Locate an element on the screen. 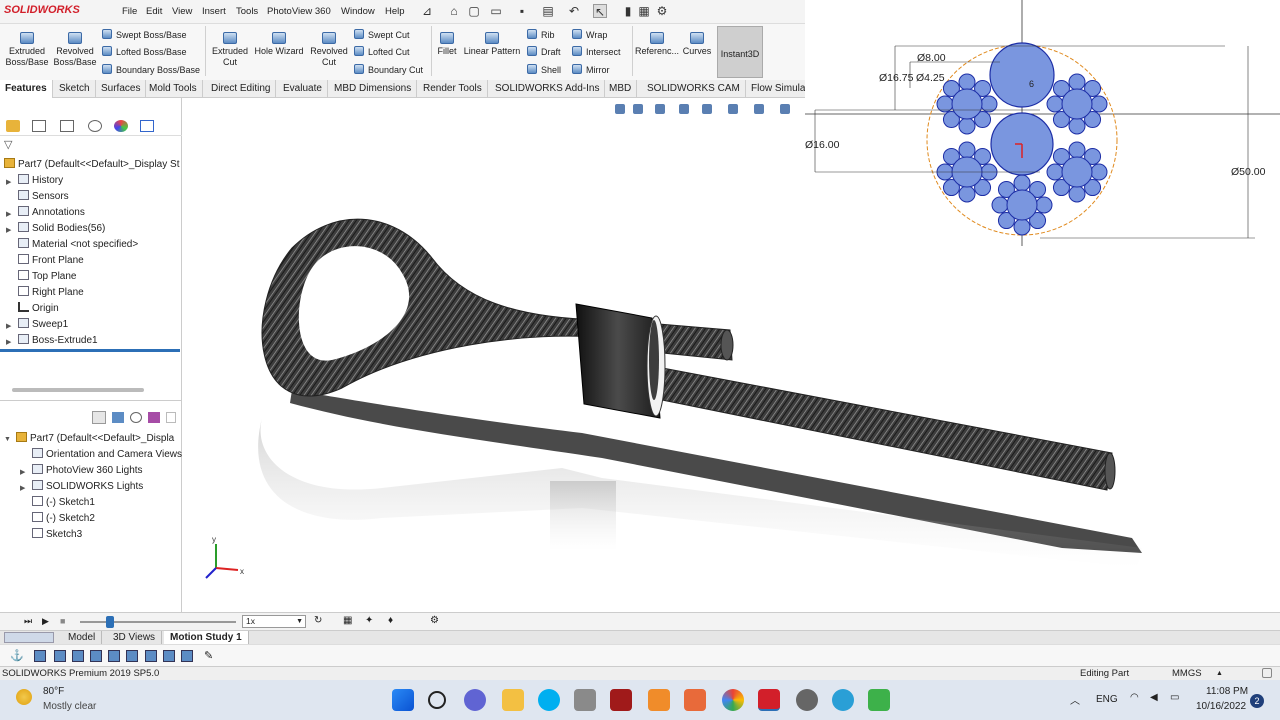 This screenshot has width=1280, height=720. menu-tools: Tools is located at coordinates (247, 11).